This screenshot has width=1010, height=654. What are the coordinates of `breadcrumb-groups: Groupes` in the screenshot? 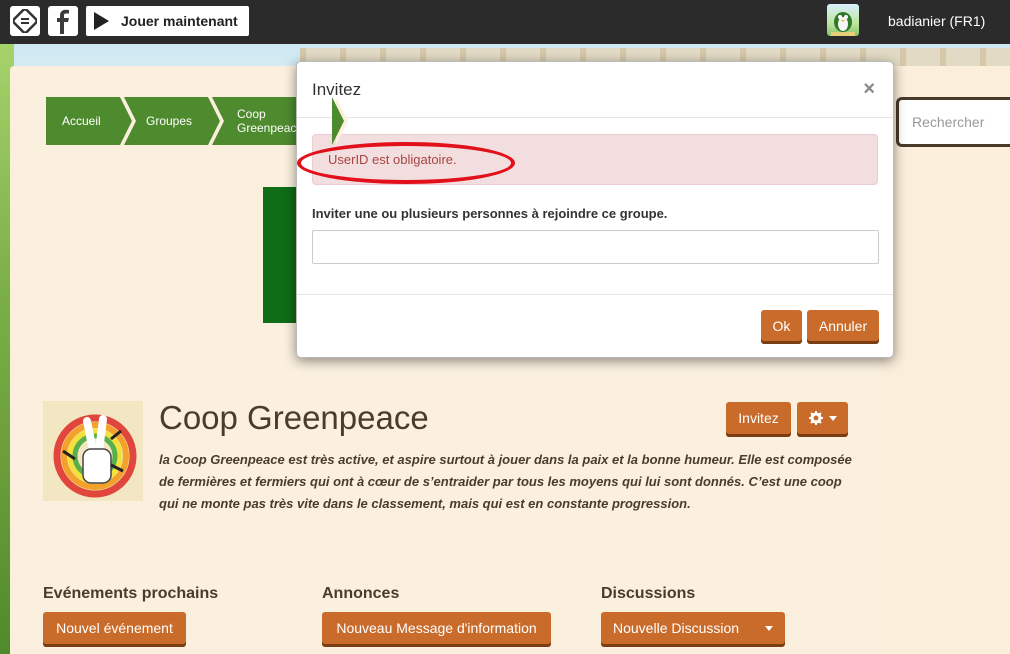 It's located at (174, 121).